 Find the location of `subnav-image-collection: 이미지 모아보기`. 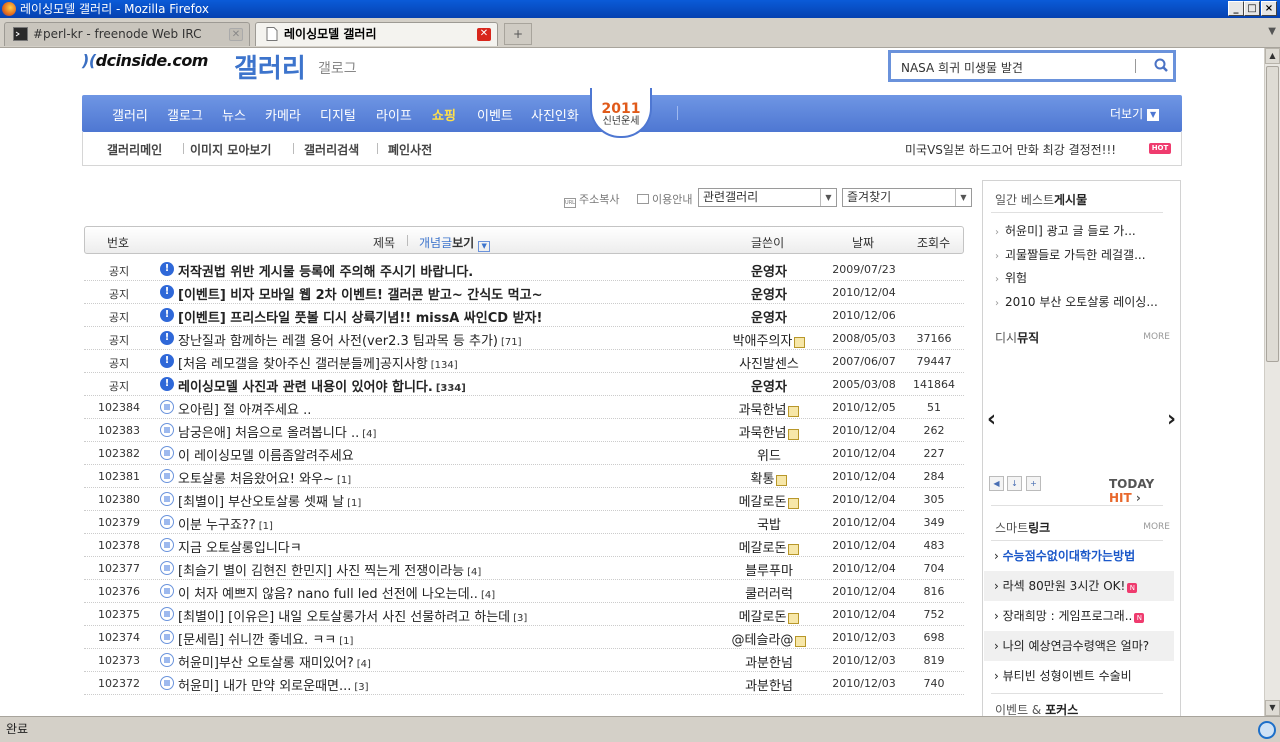

subnav-image-collection: 이미지 모아보기 is located at coordinates (230, 149).